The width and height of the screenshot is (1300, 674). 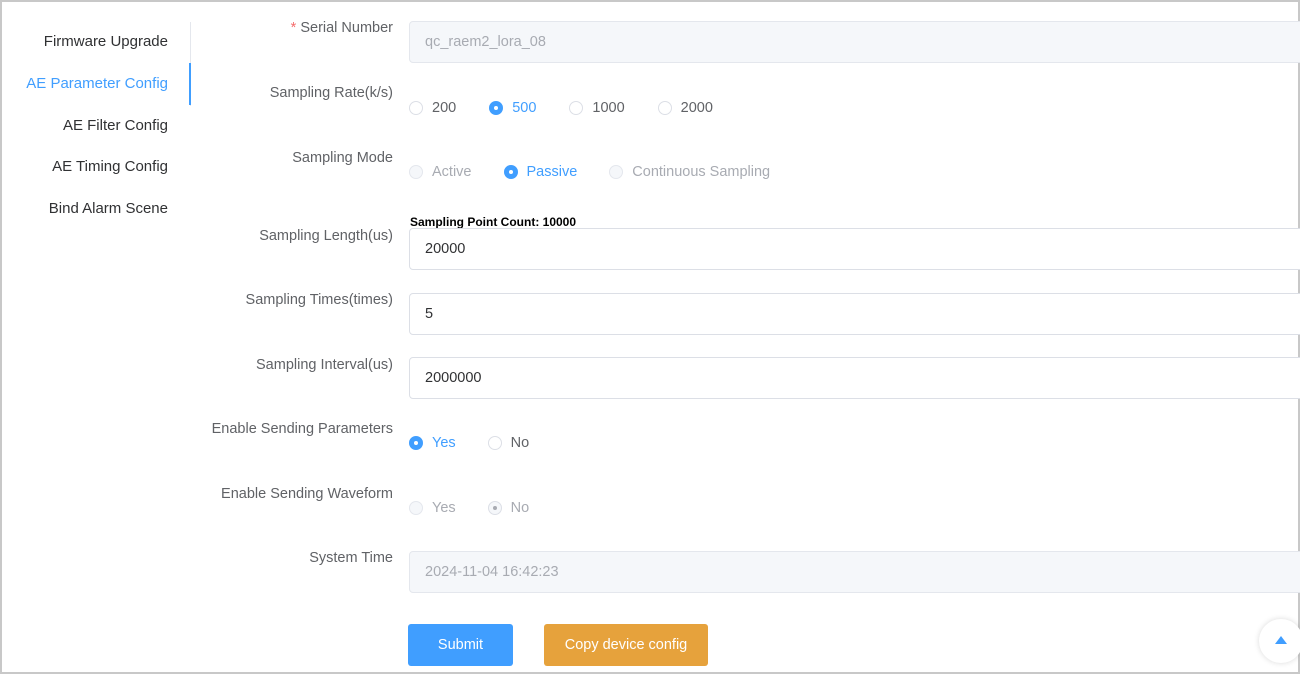 I want to click on sampling-rate-label: Sampling Rate(k/s), so click(x=331, y=93).